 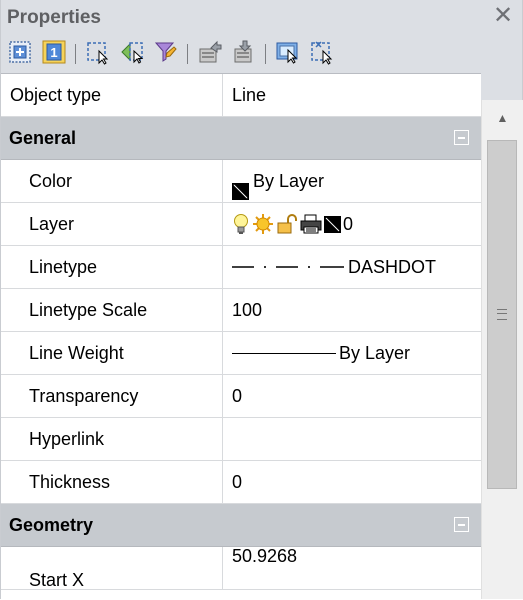 I want to click on property-row-transparency: Transparency 0, so click(x=241, y=396).